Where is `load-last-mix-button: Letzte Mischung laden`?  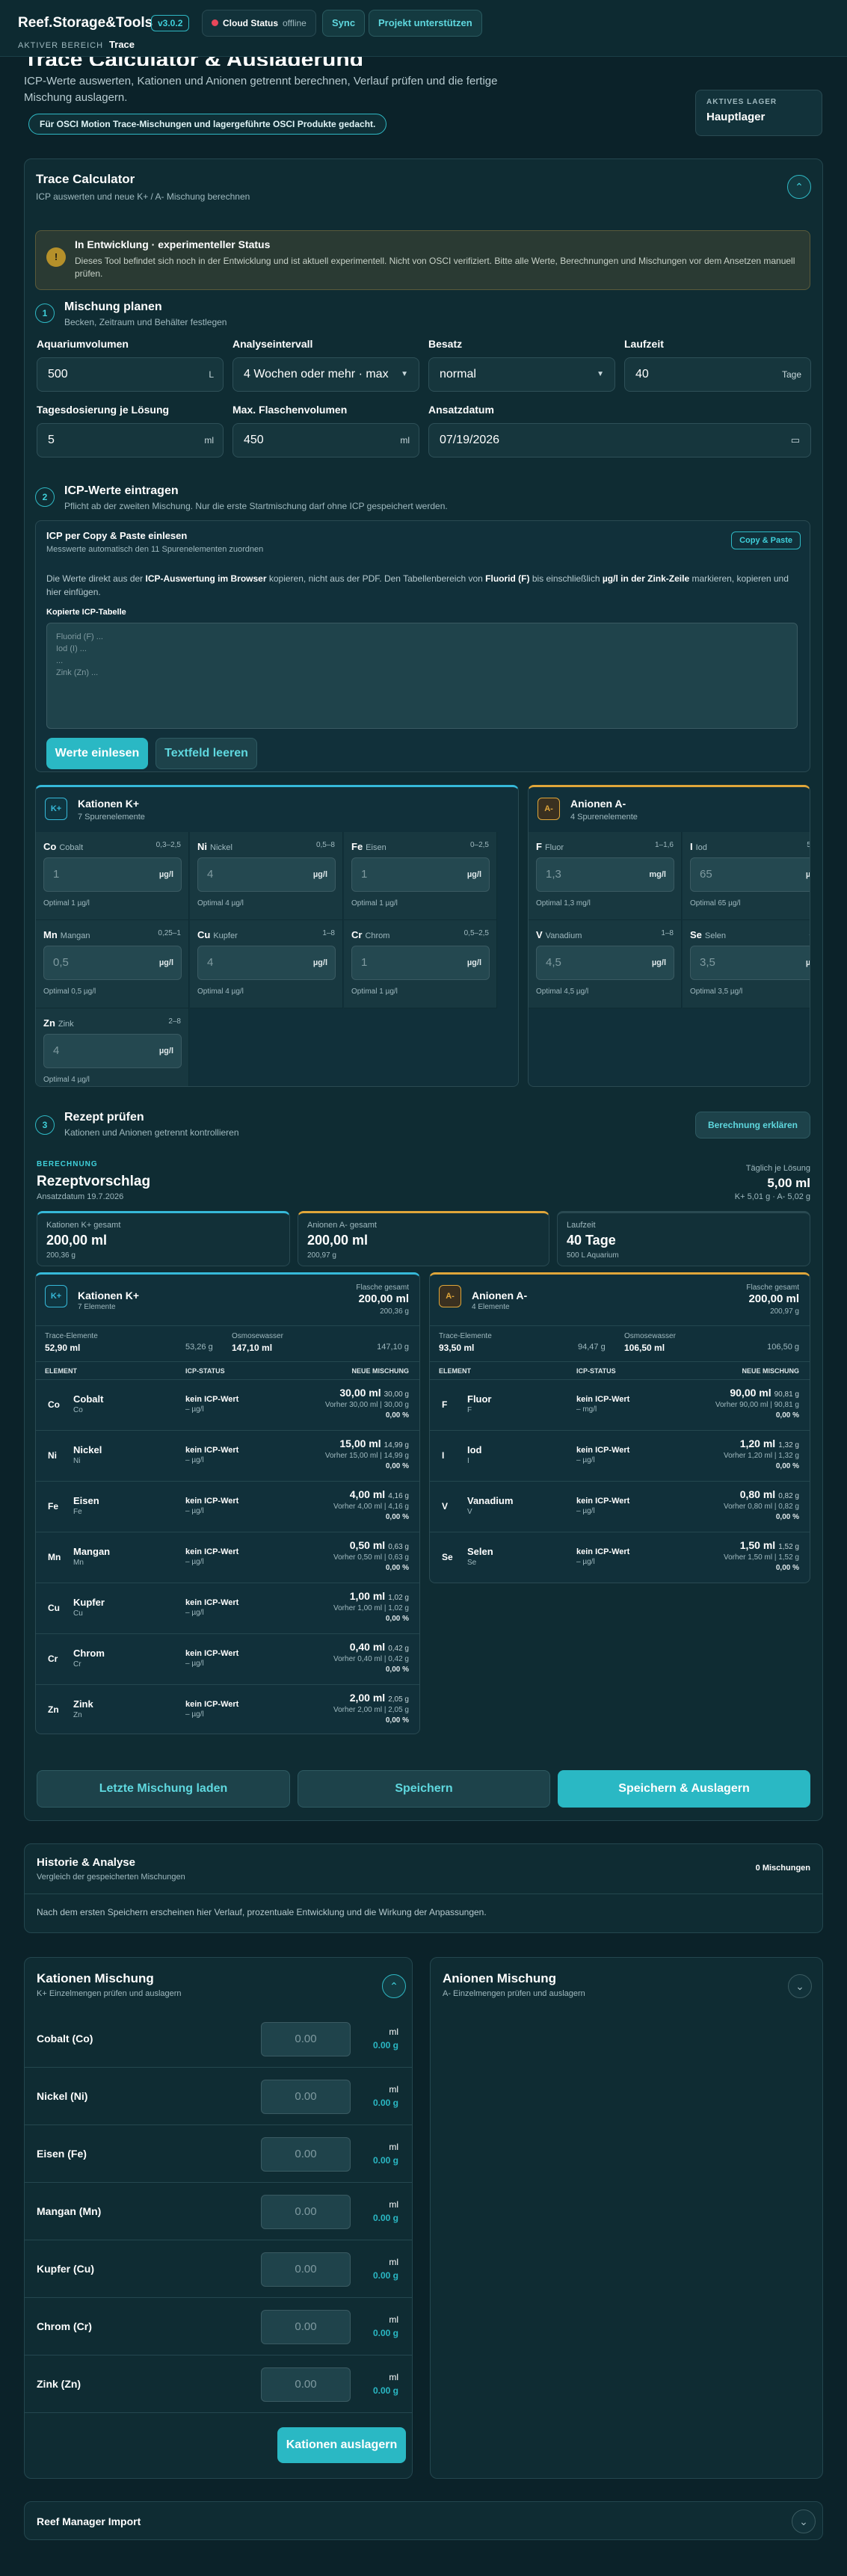
load-last-mix-button: Letzte Mischung laden is located at coordinates (163, 1789).